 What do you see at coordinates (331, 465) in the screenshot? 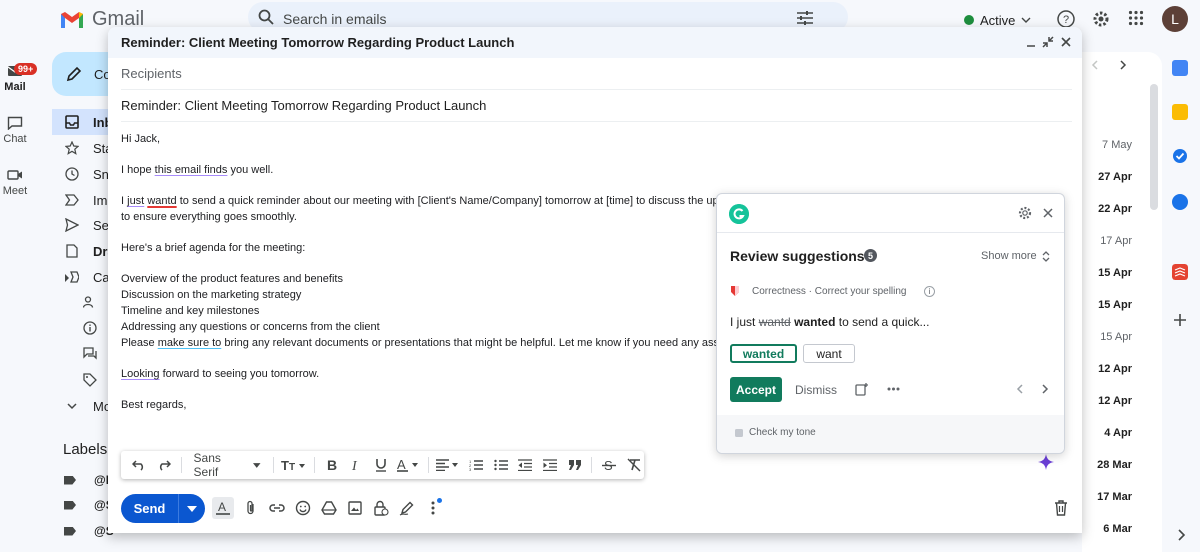
I see `bold-button: B` at bounding box center [331, 465].